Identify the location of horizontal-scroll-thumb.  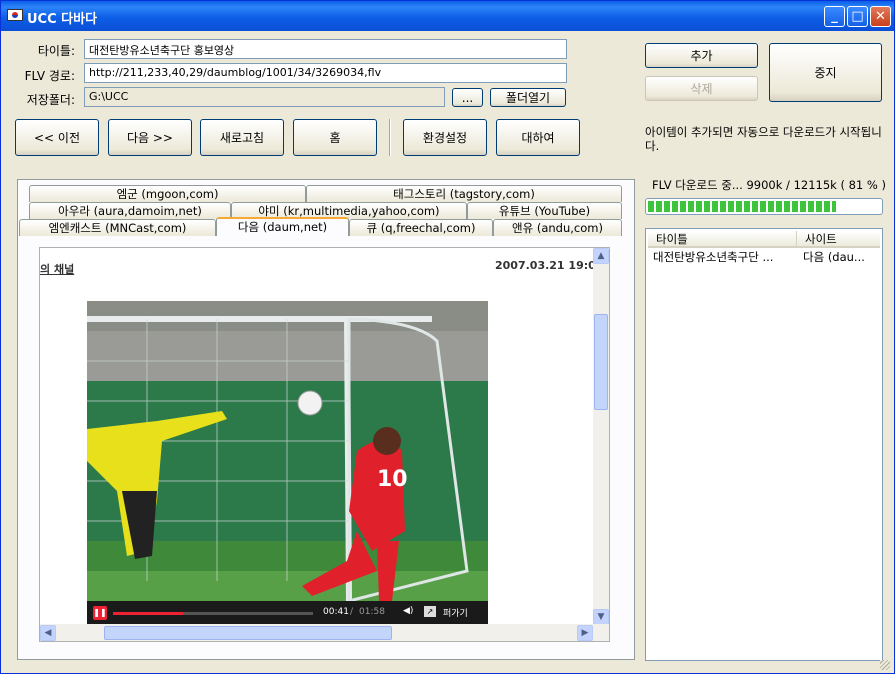
(248, 633).